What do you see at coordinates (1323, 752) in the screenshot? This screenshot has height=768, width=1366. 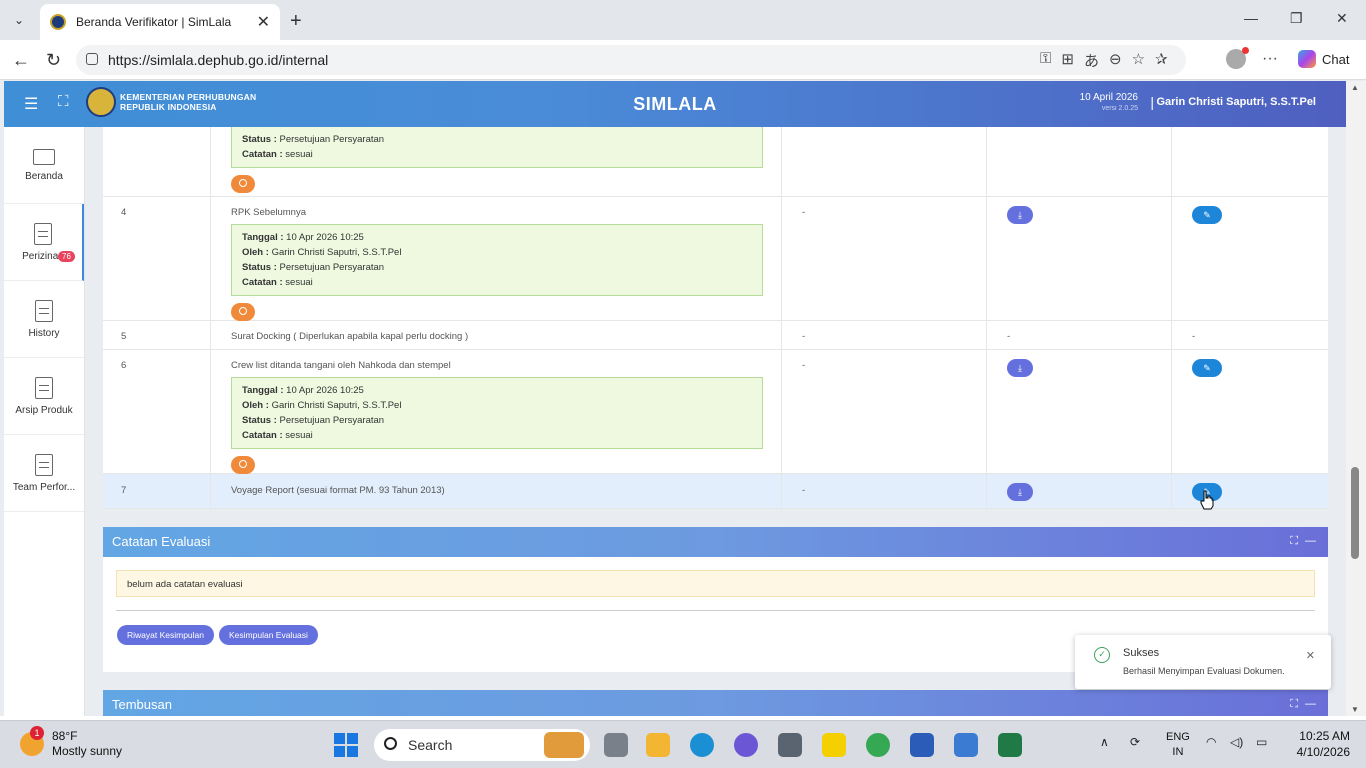 I see `clock-date: 4/10/2026` at bounding box center [1323, 752].